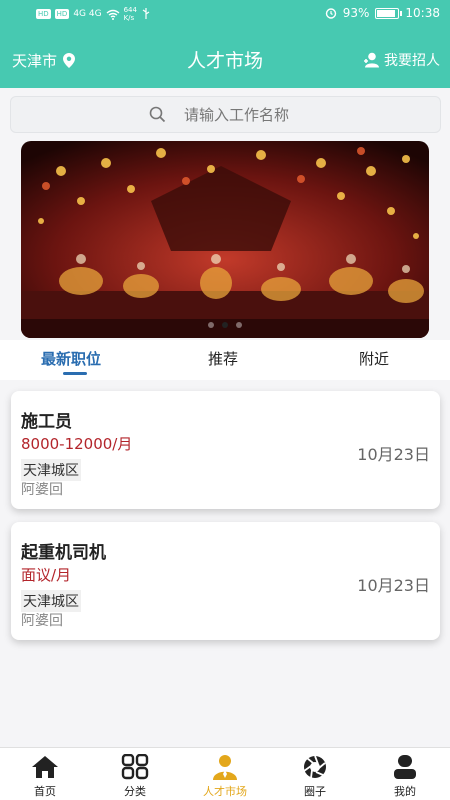 The image size is (450, 800). What do you see at coordinates (63, 553) in the screenshot?
I see `job-title: 起重机司机` at bounding box center [63, 553].